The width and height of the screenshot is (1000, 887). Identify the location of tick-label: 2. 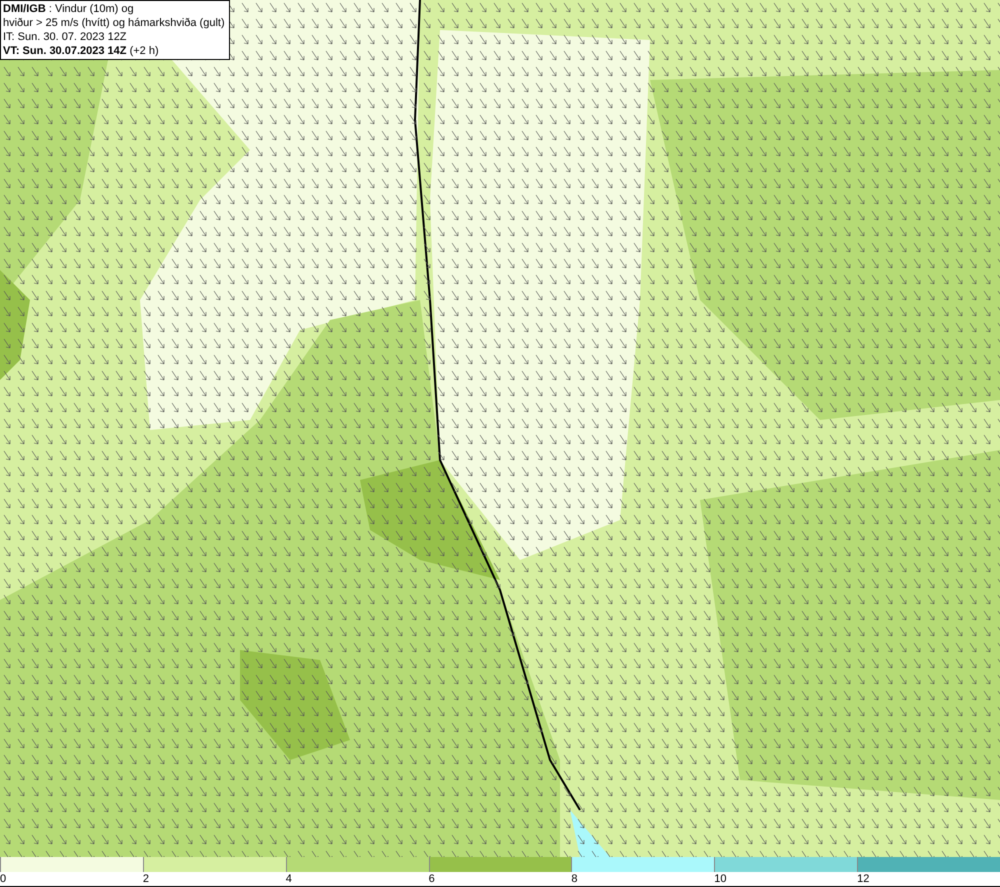
(145, 878).